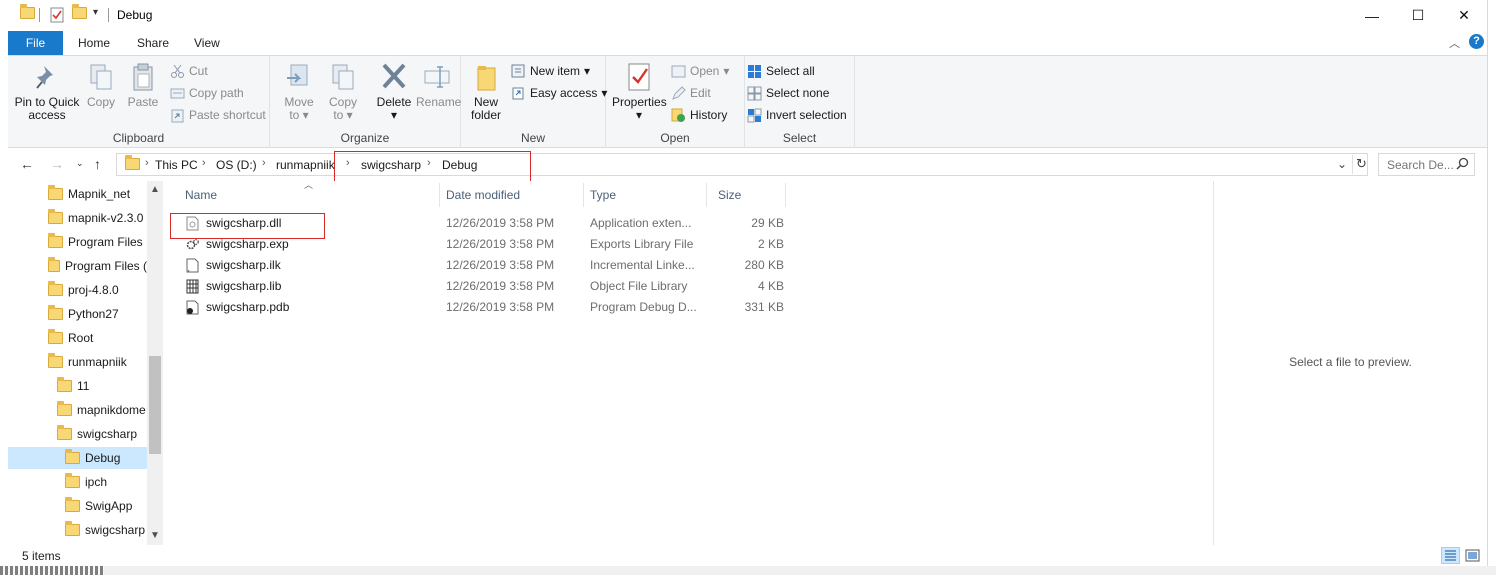 This screenshot has width=1496, height=575. What do you see at coordinates (106, 506) in the screenshot?
I see `nav-item-swigapp: SwigApp` at bounding box center [106, 506].